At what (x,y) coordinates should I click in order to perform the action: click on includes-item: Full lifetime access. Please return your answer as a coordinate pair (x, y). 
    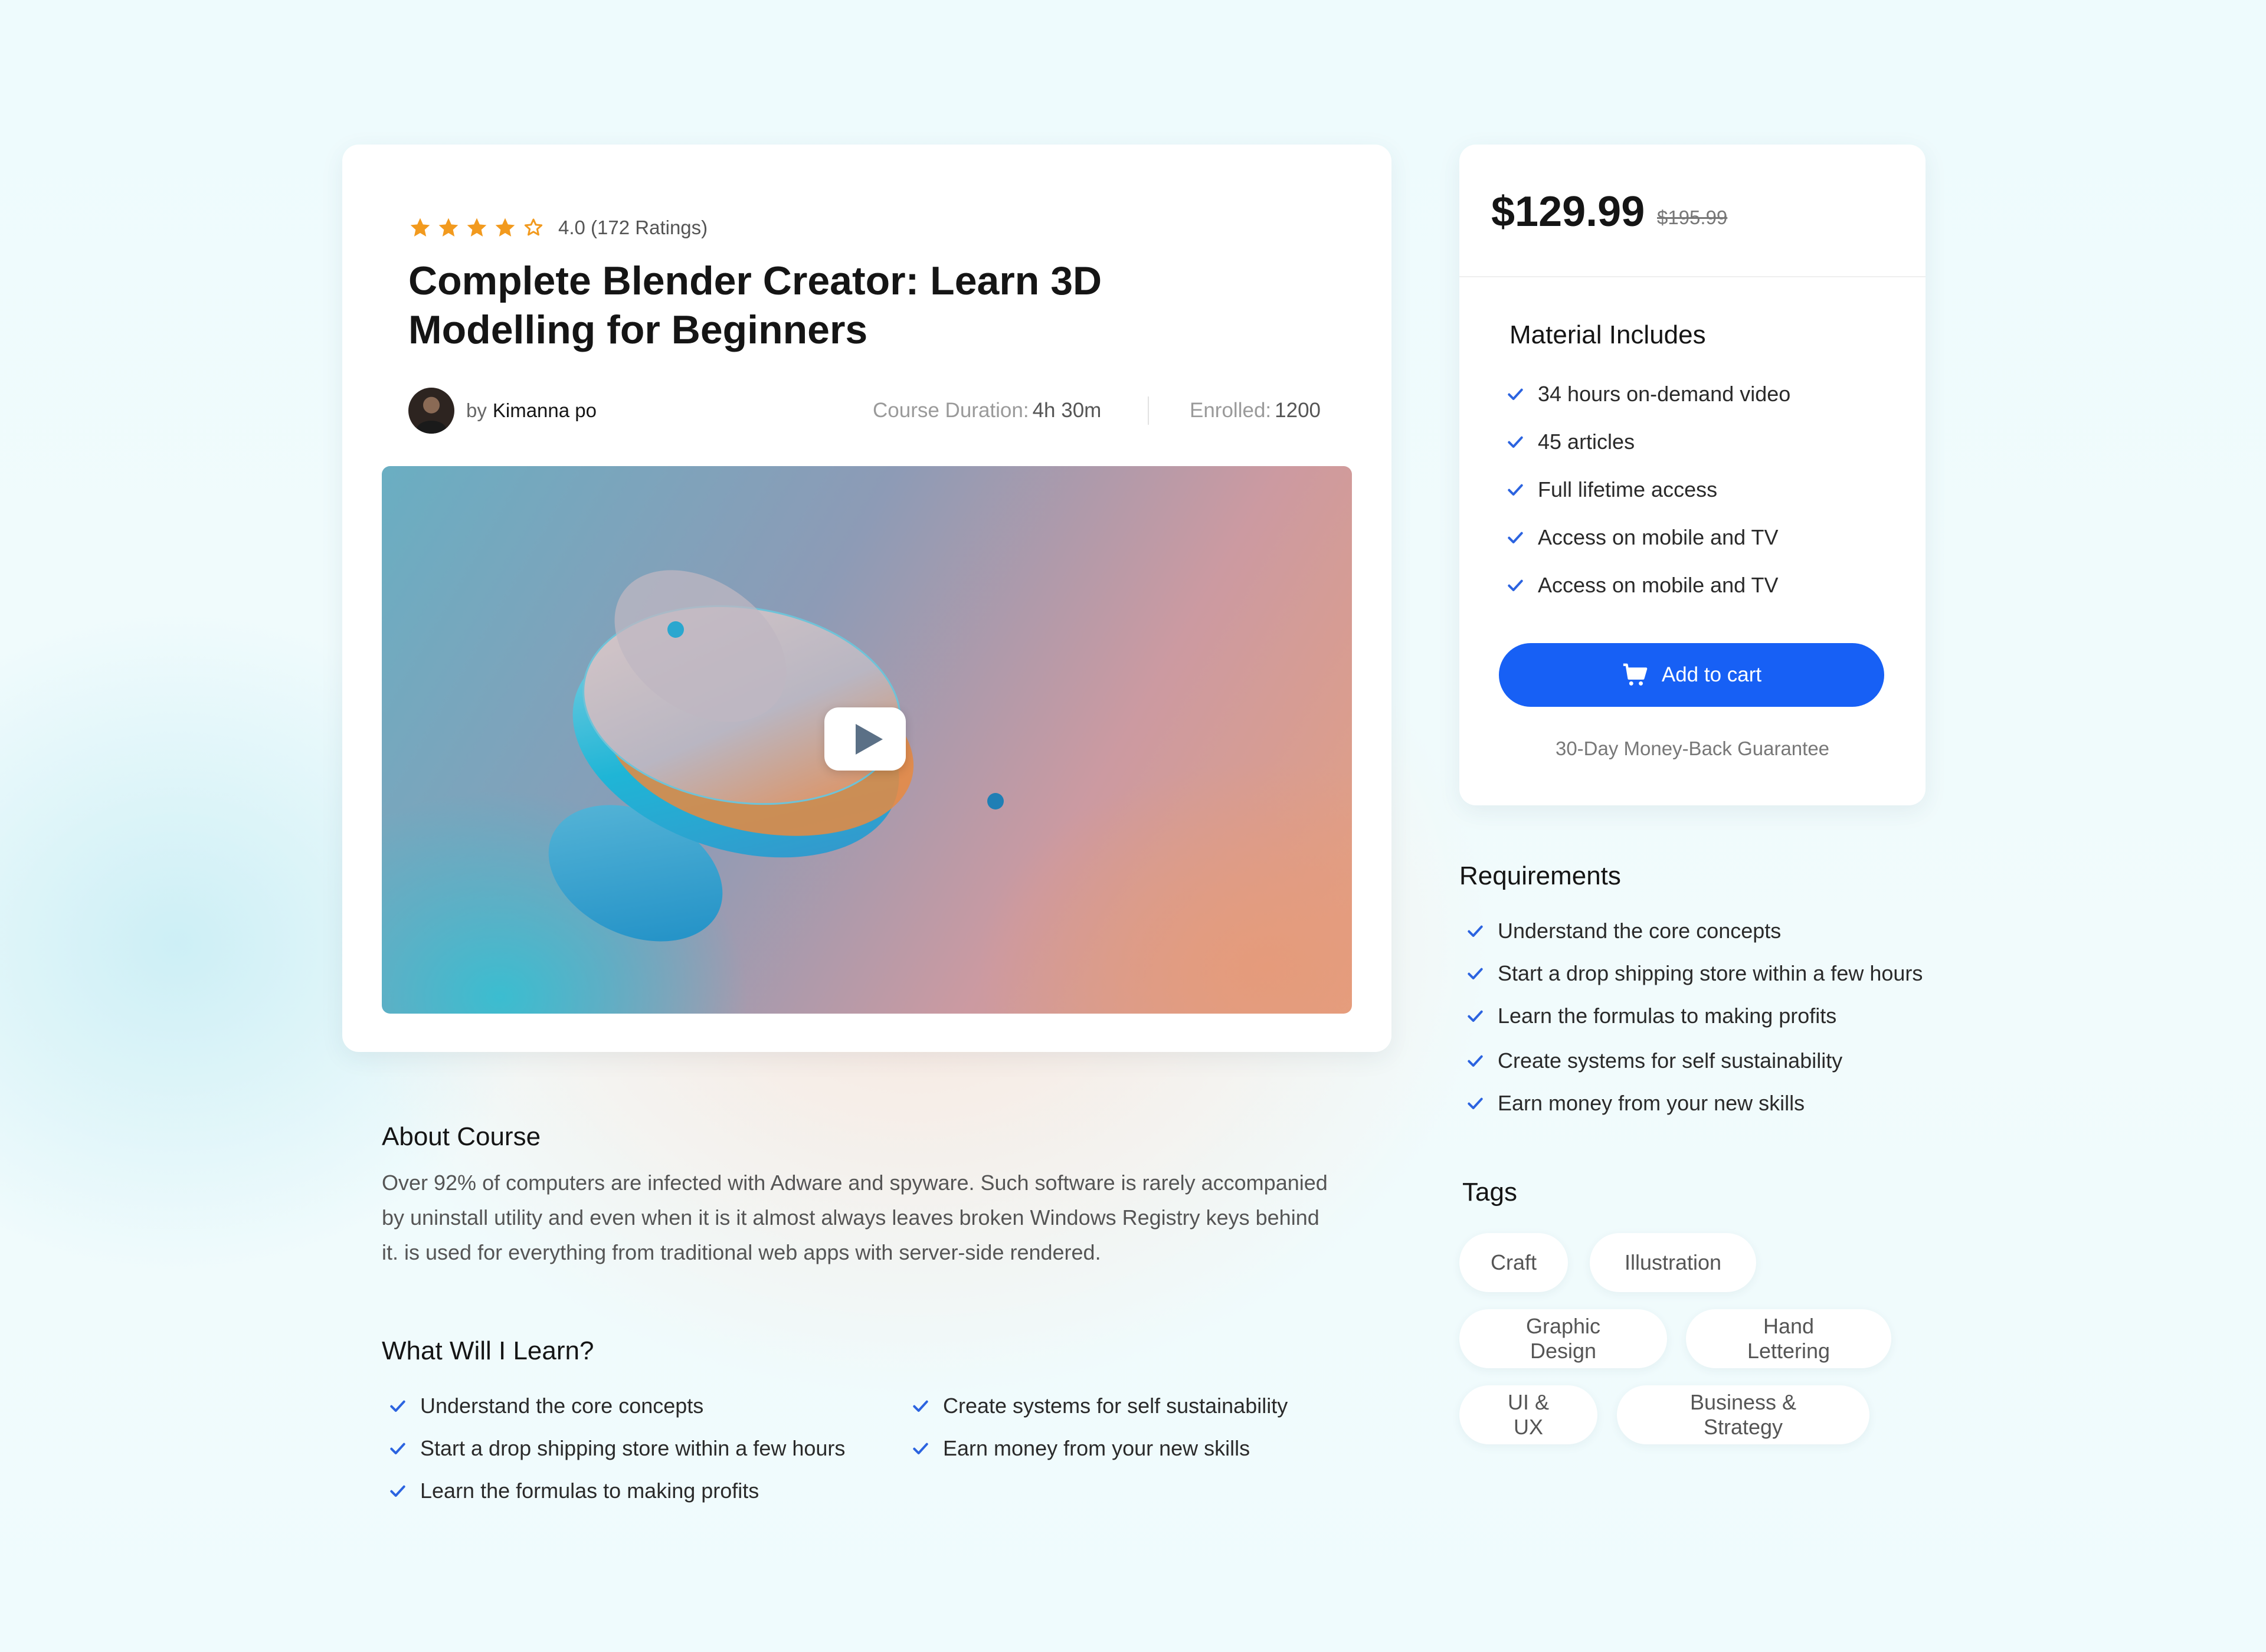
    Looking at the image, I should click on (1611, 490).